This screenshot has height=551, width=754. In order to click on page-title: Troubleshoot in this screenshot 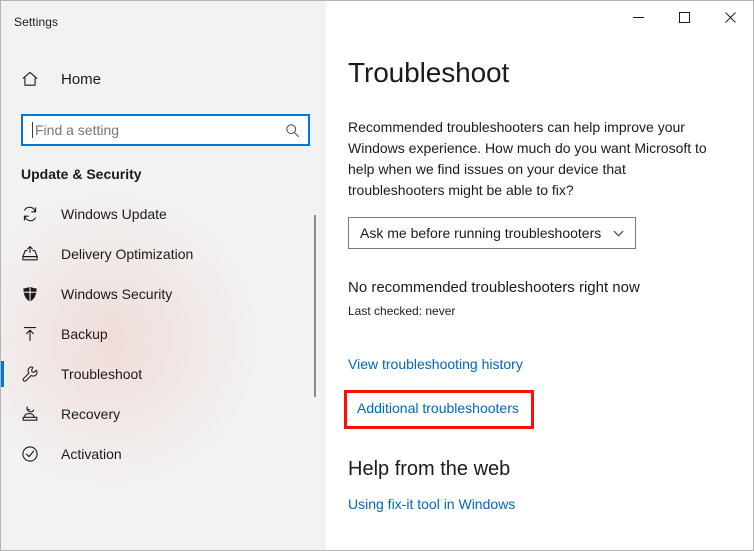, I will do `click(429, 72)`.